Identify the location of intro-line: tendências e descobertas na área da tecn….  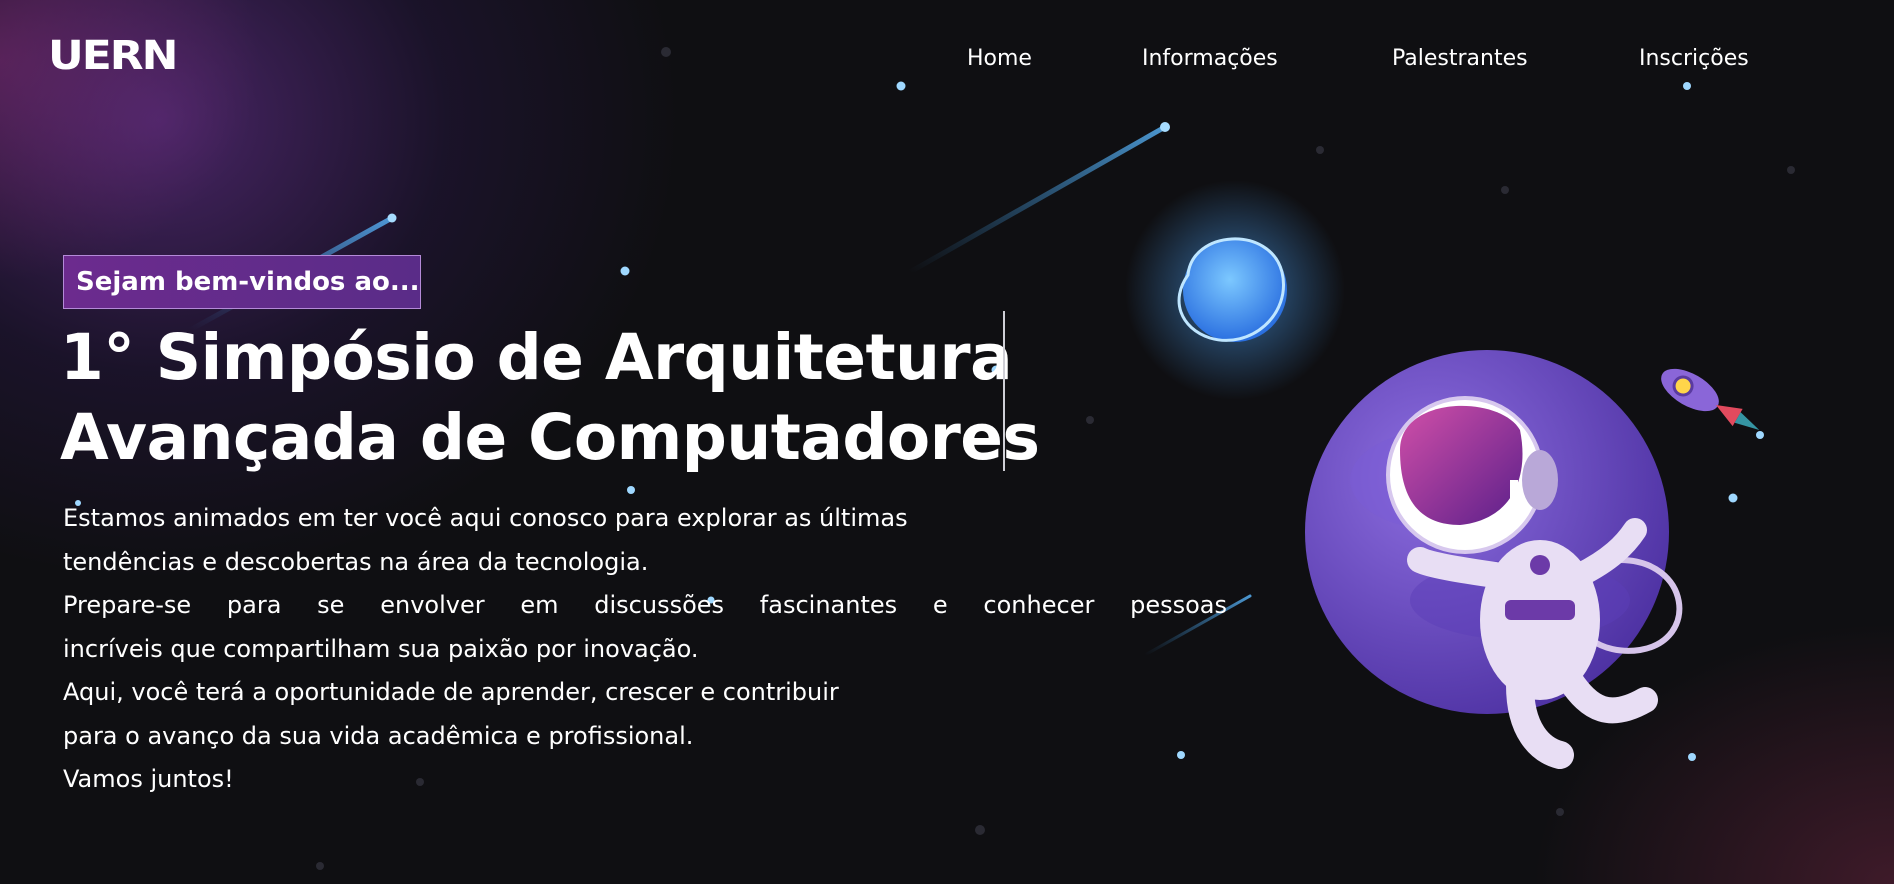
(356, 561).